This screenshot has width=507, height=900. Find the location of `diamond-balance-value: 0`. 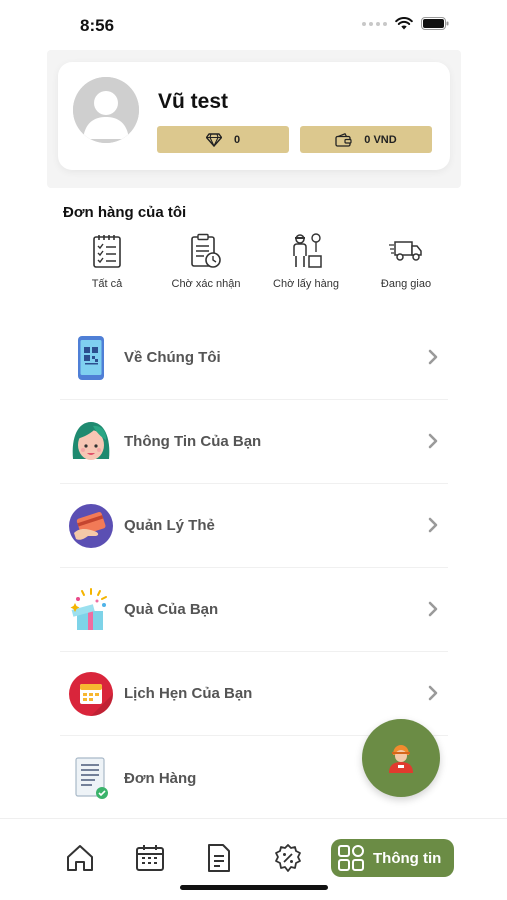

diamond-balance-value: 0 is located at coordinates (237, 139).